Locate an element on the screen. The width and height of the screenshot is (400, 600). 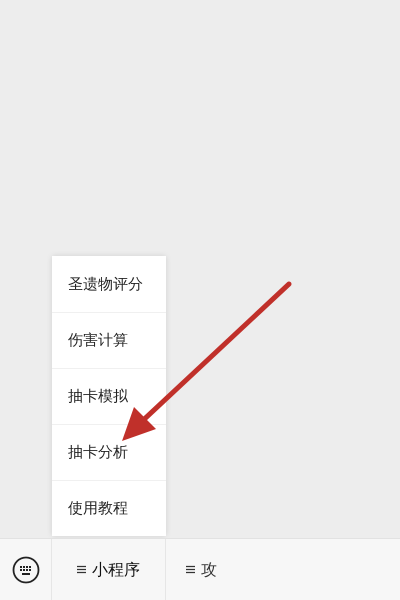
menu-item: 伤害计算 is located at coordinates (109, 340).